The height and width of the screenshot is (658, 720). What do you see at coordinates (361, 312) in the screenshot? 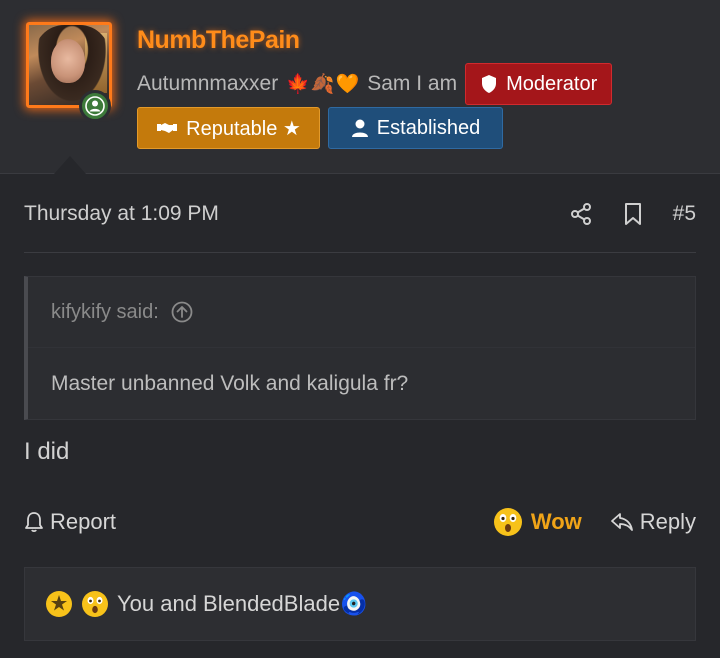
I see `quote-header: kifykify said:` at bounding box center [361, 312].